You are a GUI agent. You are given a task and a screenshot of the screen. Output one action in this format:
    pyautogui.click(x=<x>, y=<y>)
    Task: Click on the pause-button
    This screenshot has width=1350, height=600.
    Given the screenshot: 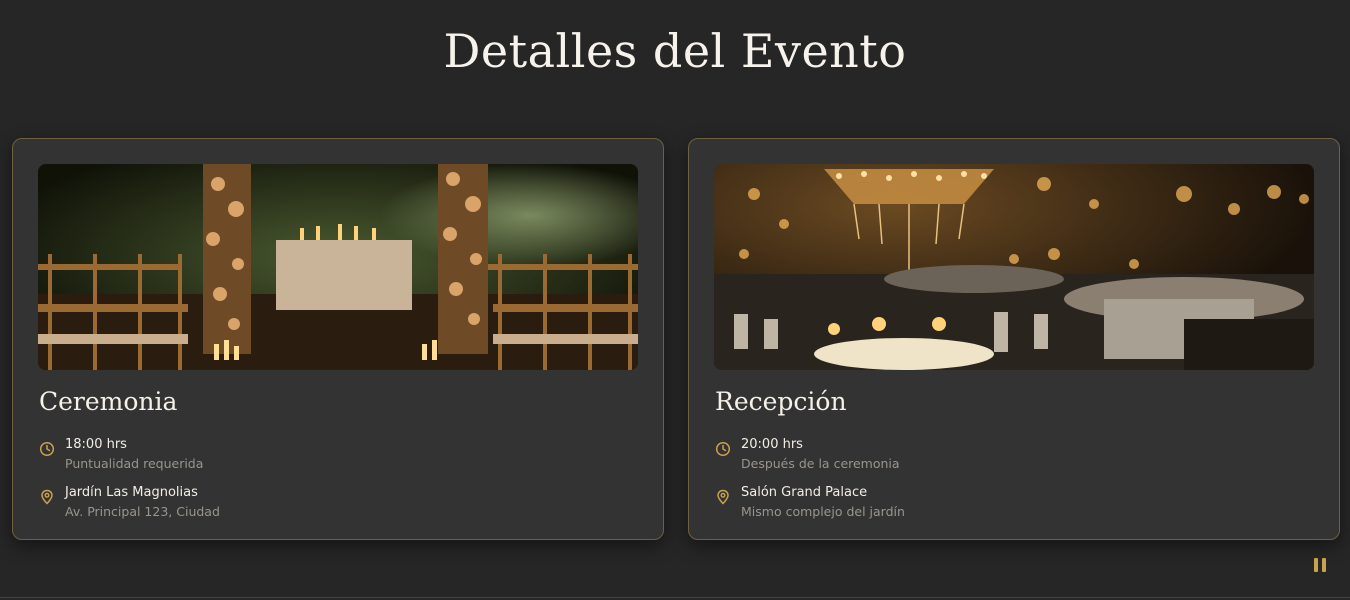 What is the action you would take?
    pyautogui.click(x=1320, y=565)
    